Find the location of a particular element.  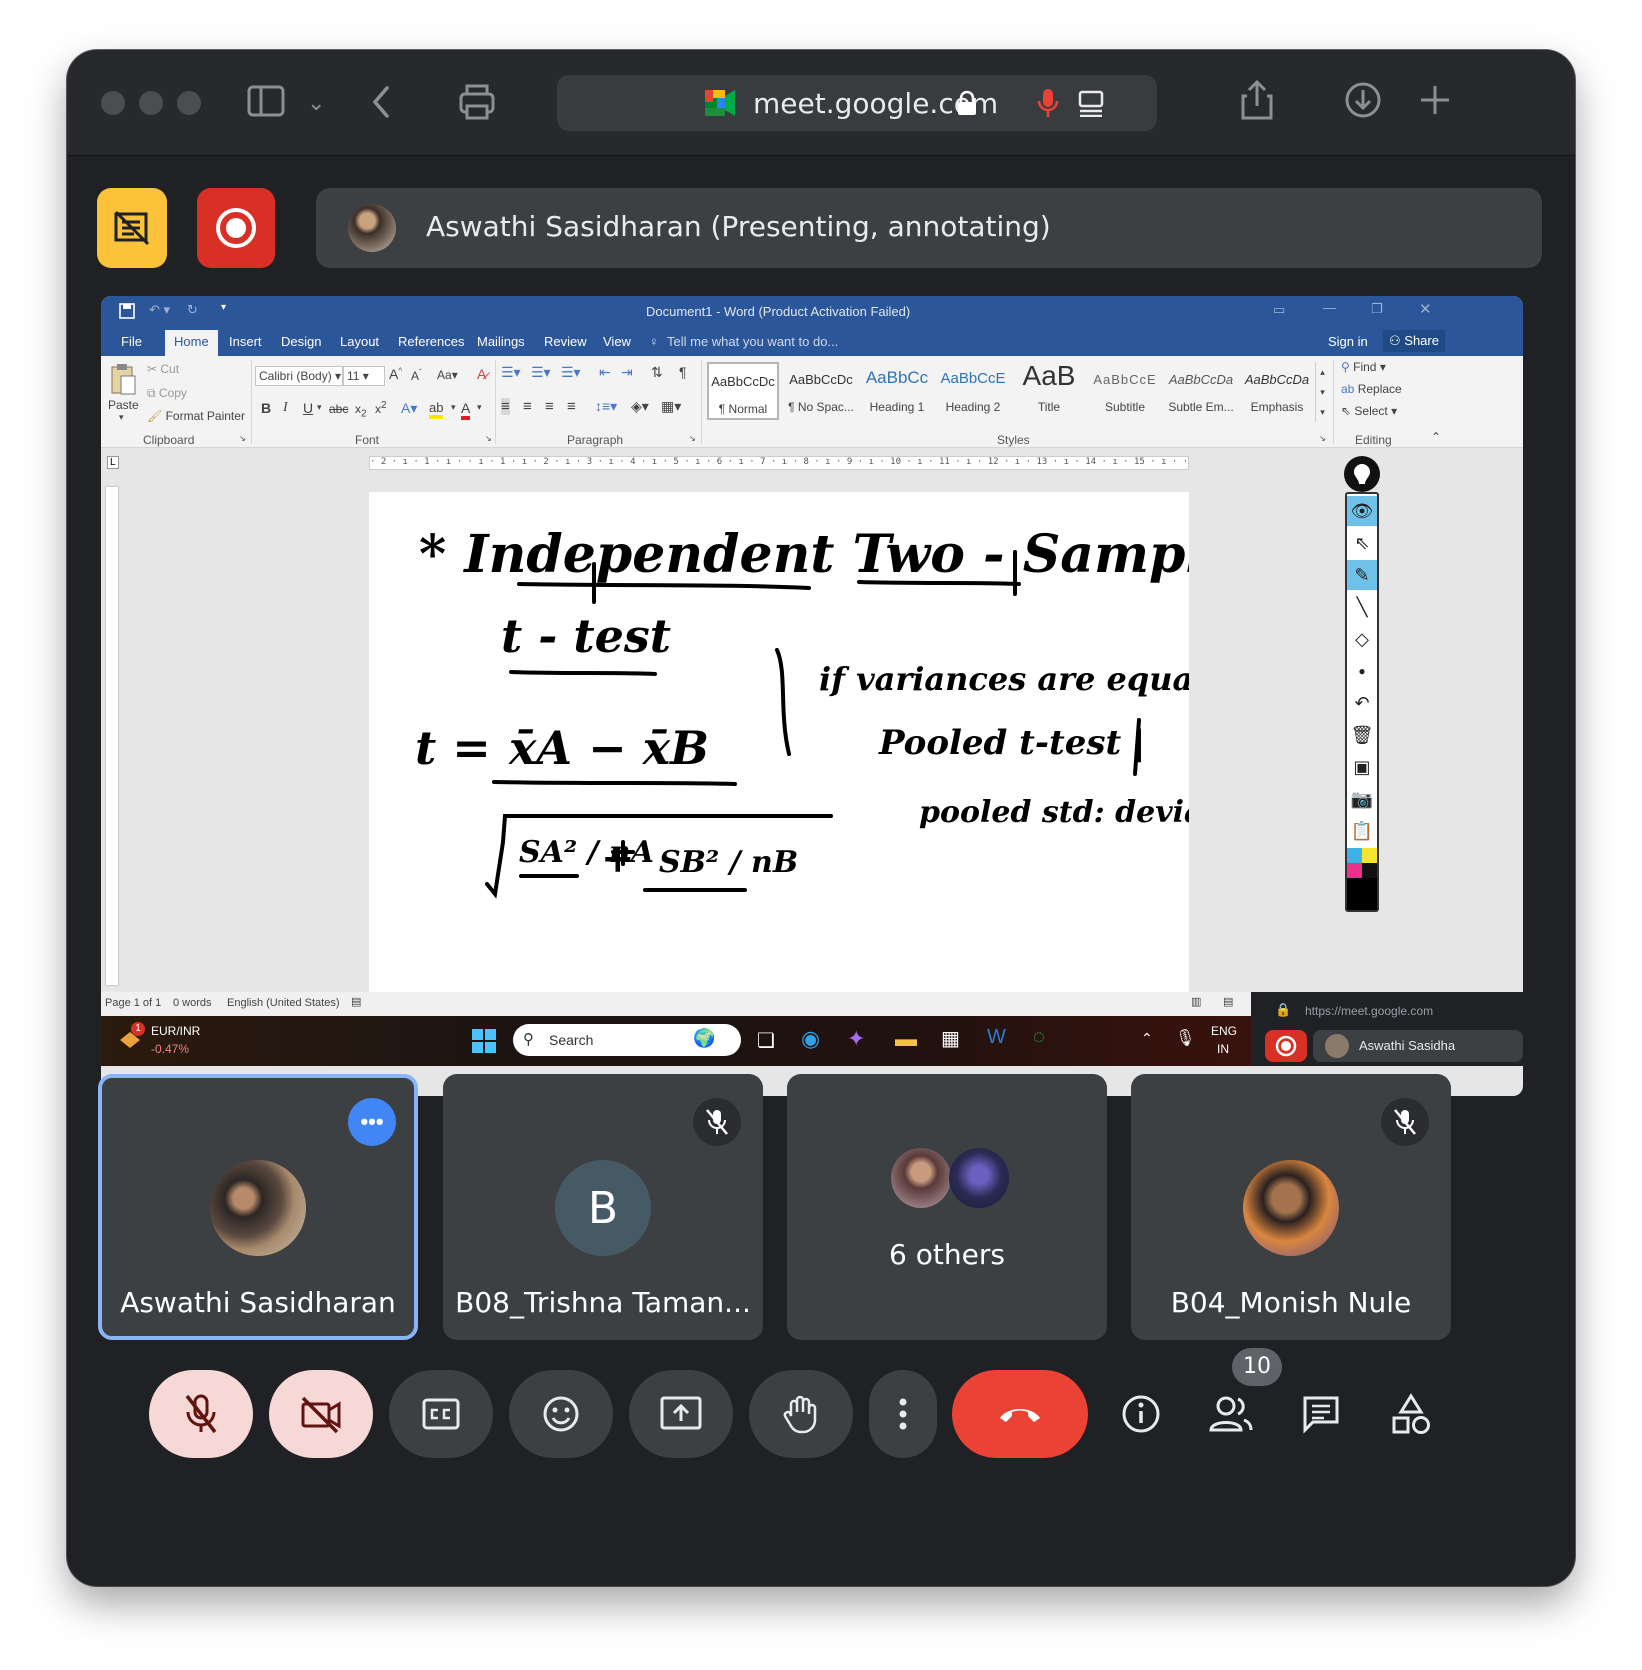

find-button: ⚲ Find ▾ is located at coordinates (1363, 367).